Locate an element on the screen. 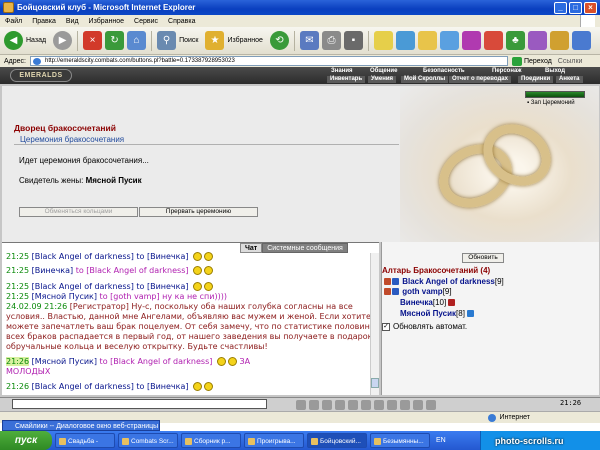 The width and height of the screenshot is (600, 450). speed-icon is located at coordinates (366, 404).